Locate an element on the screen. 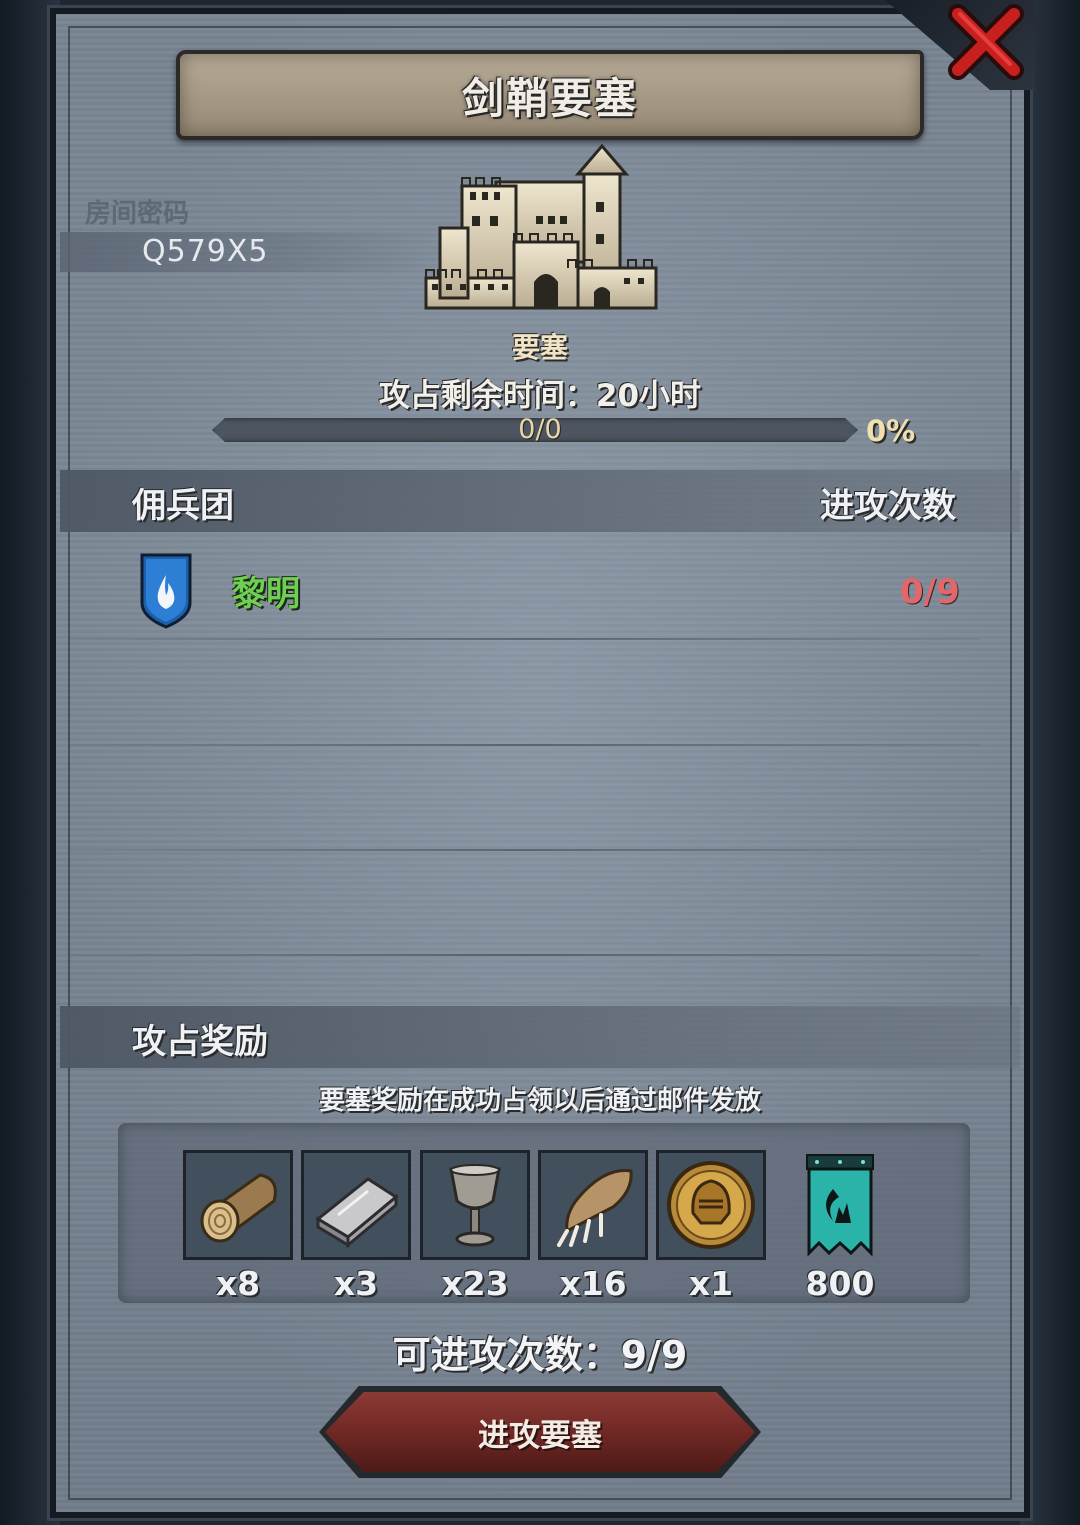  room-password-code: Q579X5 is located at coordinates (205, 251).